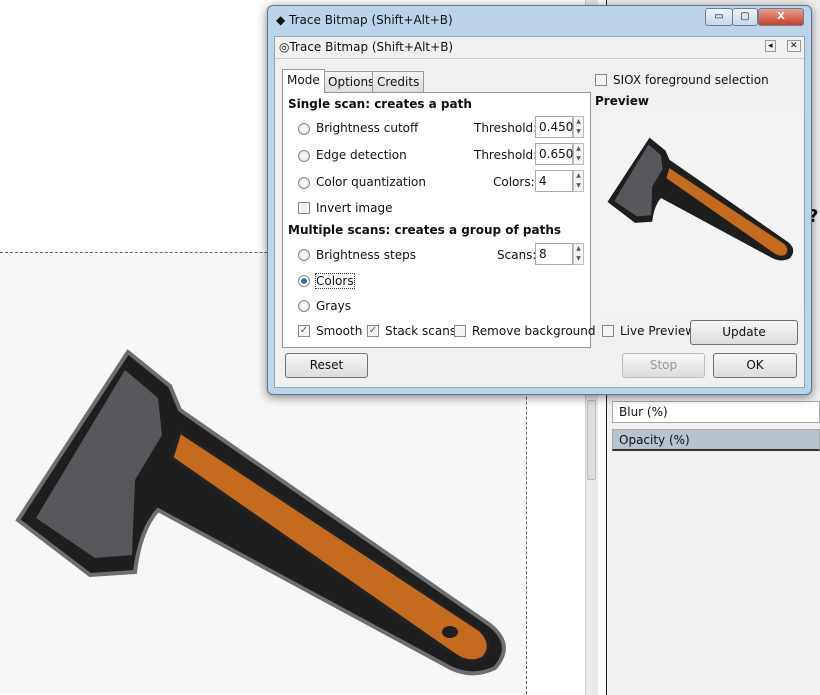  I want to click on colors-mode-label: Colors, so click(335, 281).